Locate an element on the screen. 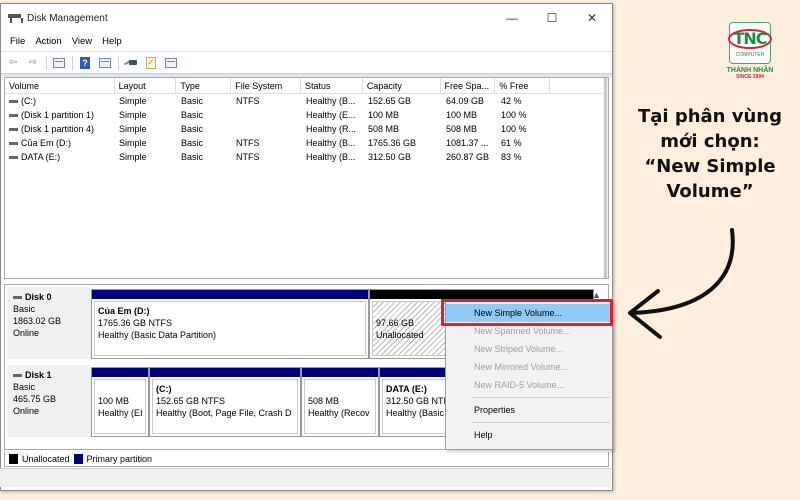 This screenshot has width=800, height=500. column-header-file-system: File System is located at coordinates (266, 85).